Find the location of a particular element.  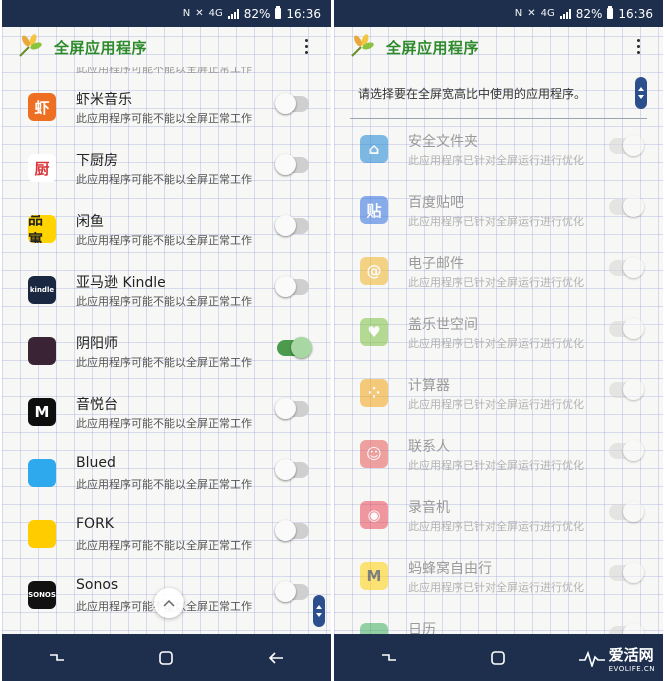

back-button is located at coordinates (276, 658).